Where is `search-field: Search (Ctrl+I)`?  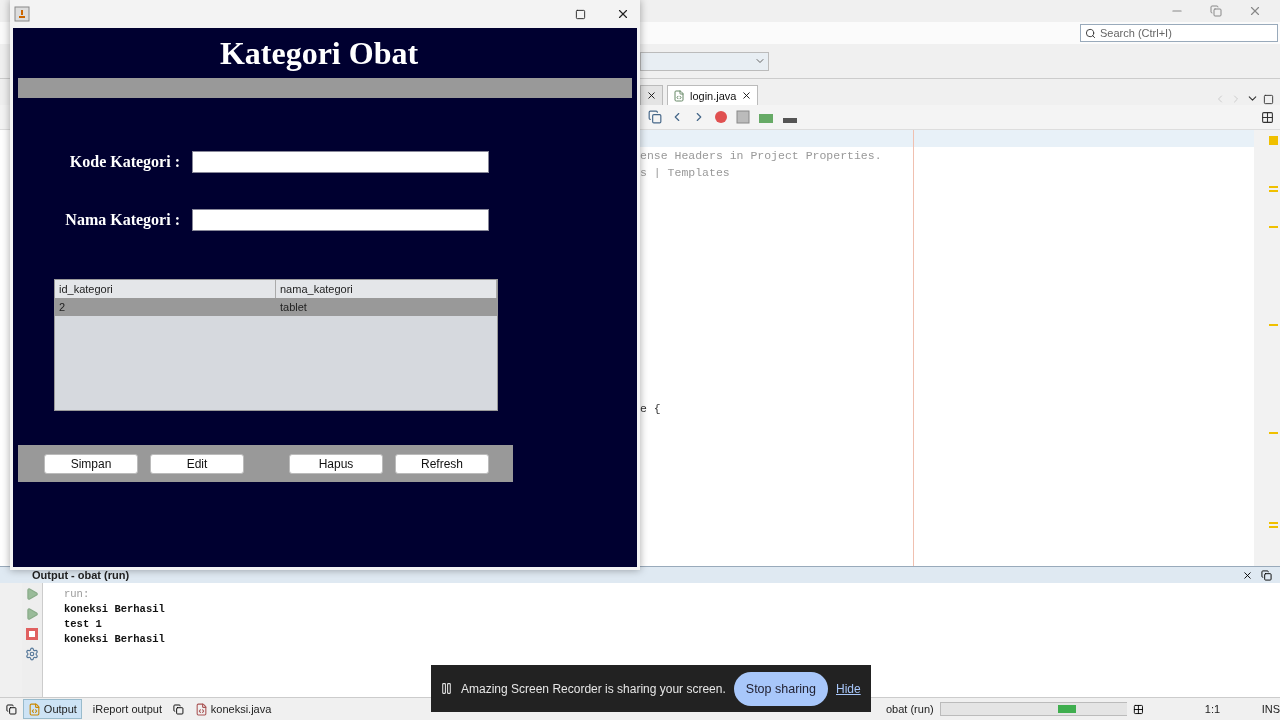 search-field: Search (Ctrl+I) is located at coordinates (1179, 33).